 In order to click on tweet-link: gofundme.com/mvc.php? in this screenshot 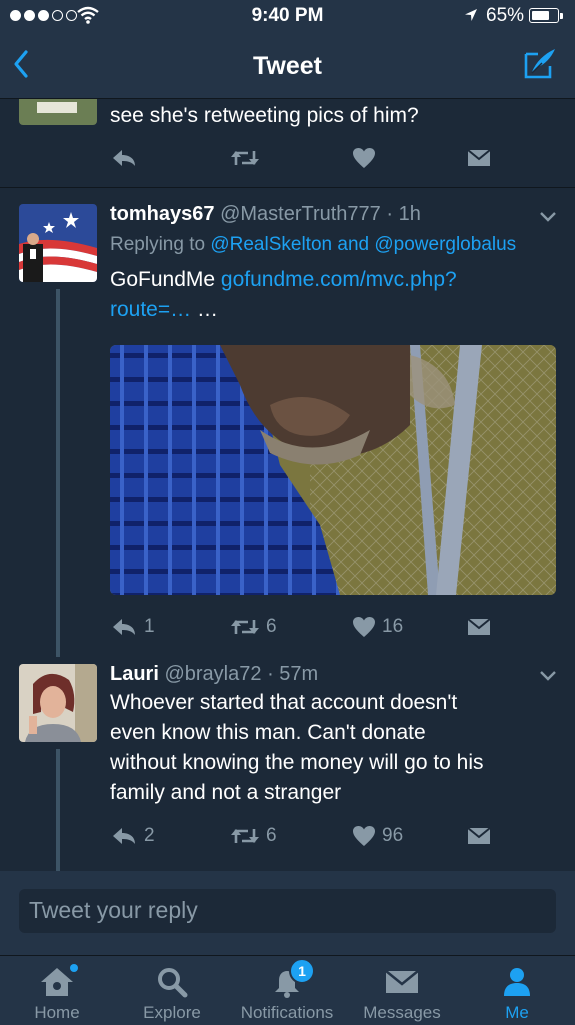, I will do `click(339, 279)`.